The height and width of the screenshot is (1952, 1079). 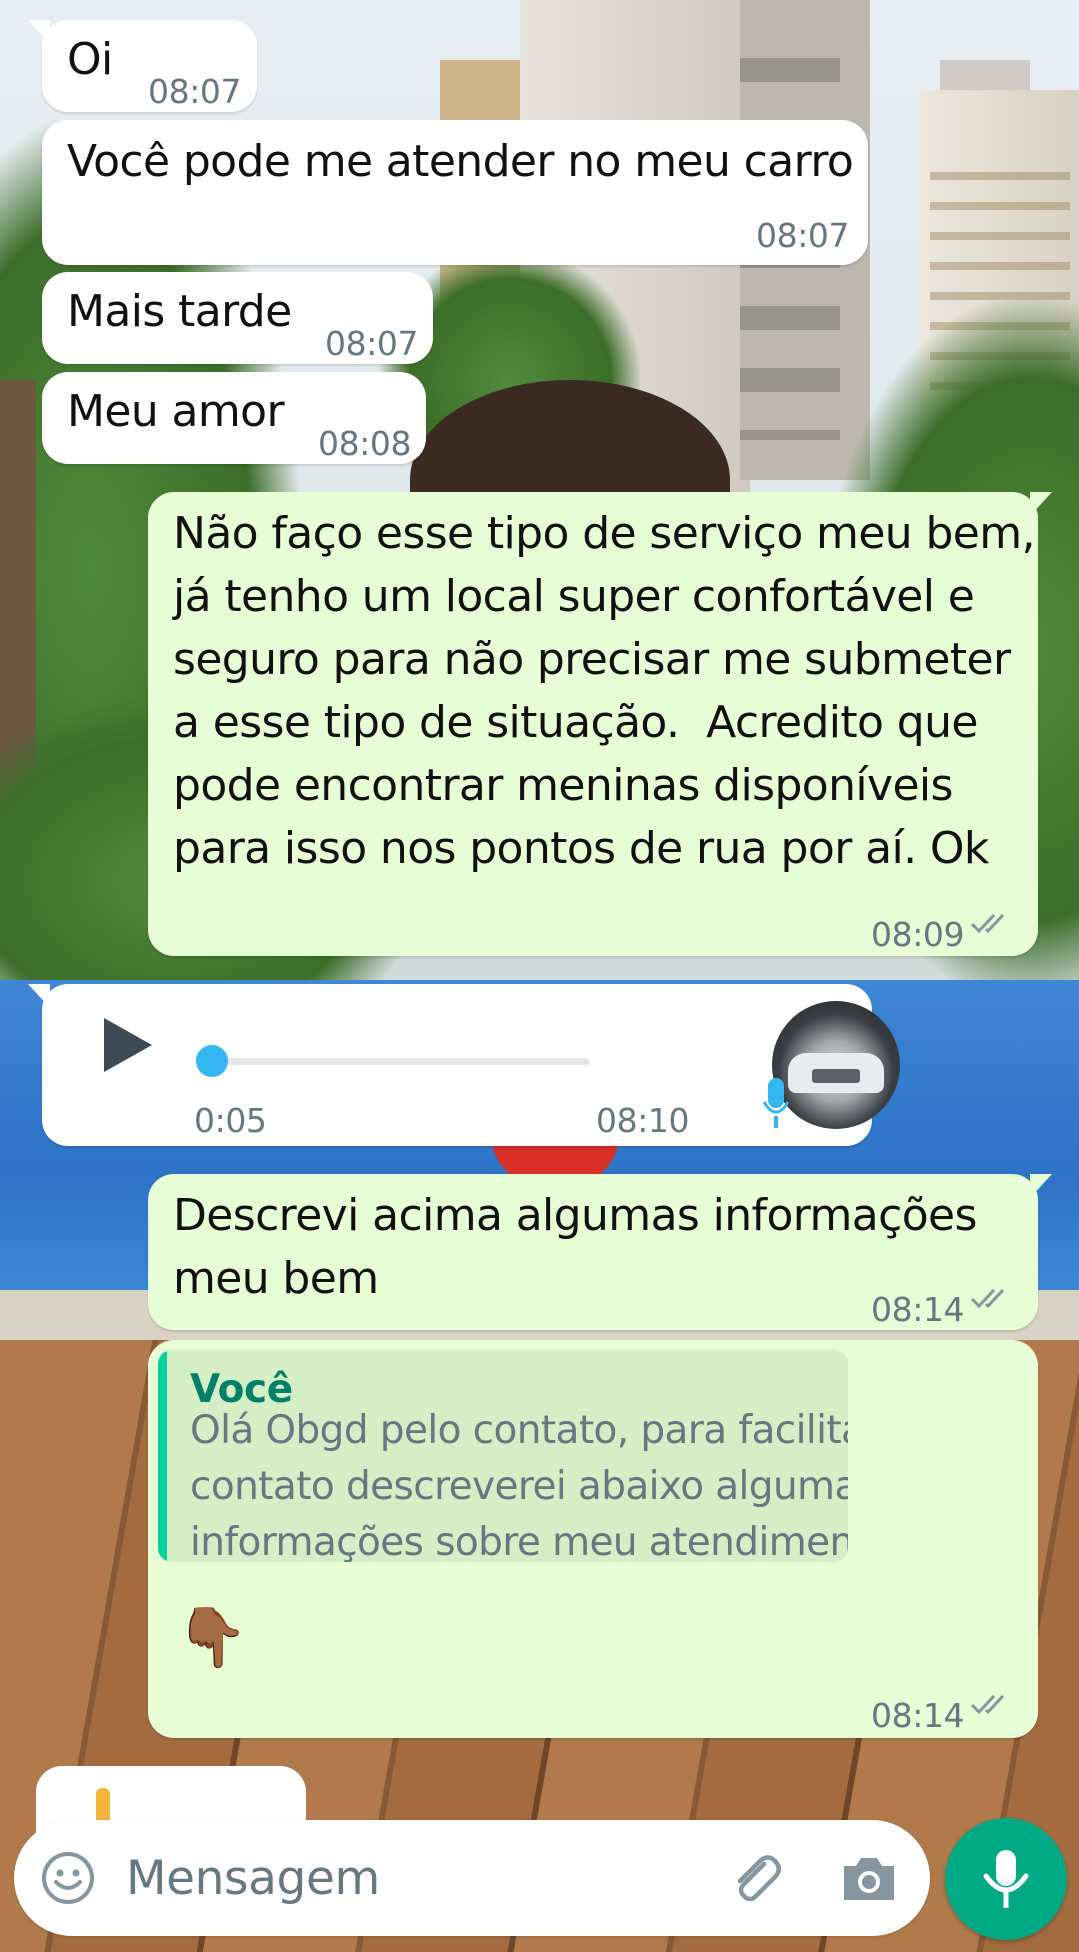 What do you see at coordinates (394, 1061) in the screenshot?
I see `voice-progress-track` at bounding box center [394, 1061].